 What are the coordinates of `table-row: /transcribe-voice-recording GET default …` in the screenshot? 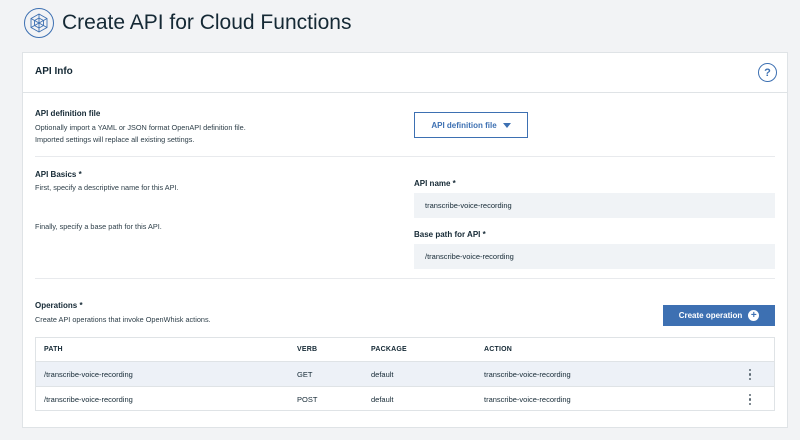 It's located at (405, 374).